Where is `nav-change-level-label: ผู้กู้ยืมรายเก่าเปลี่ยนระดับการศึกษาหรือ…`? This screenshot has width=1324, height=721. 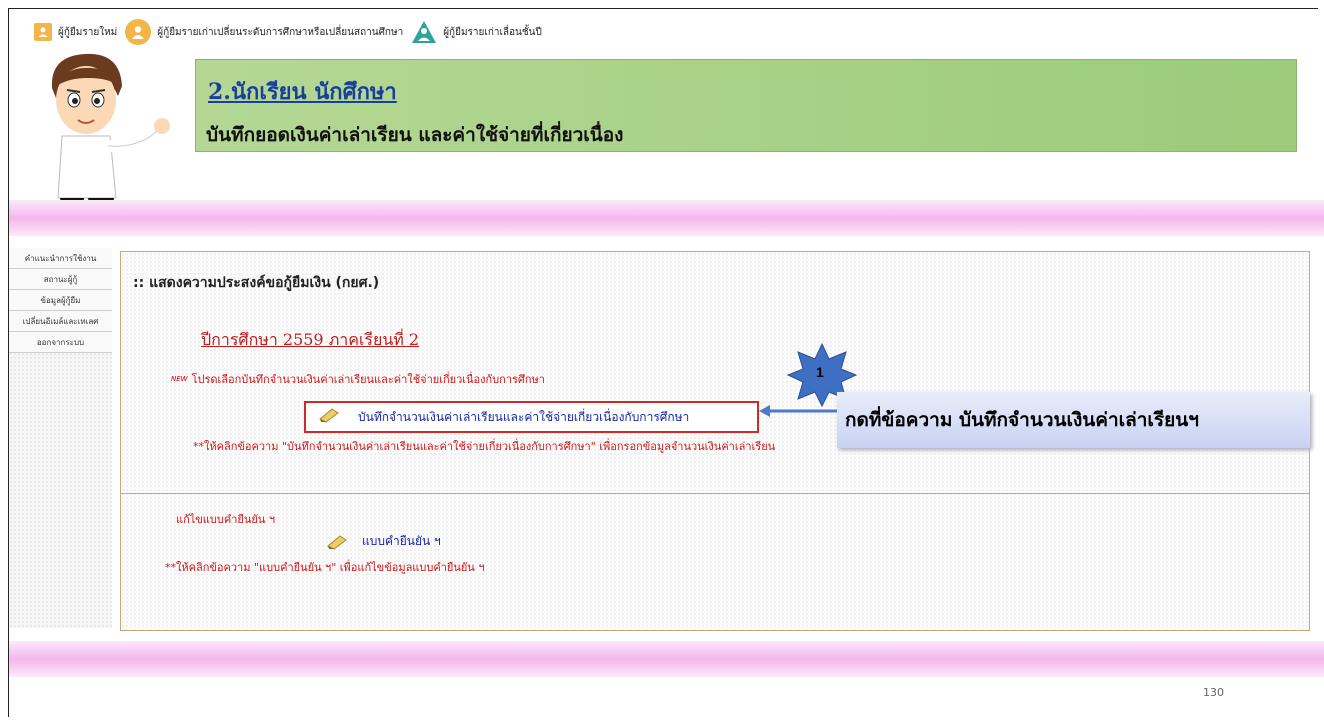 nav-change-level-label: ผู้กู้ยืมรายเก่าเปลี่ยนระดับการศึกษาหรือ… is located at coordinates (280, 32).